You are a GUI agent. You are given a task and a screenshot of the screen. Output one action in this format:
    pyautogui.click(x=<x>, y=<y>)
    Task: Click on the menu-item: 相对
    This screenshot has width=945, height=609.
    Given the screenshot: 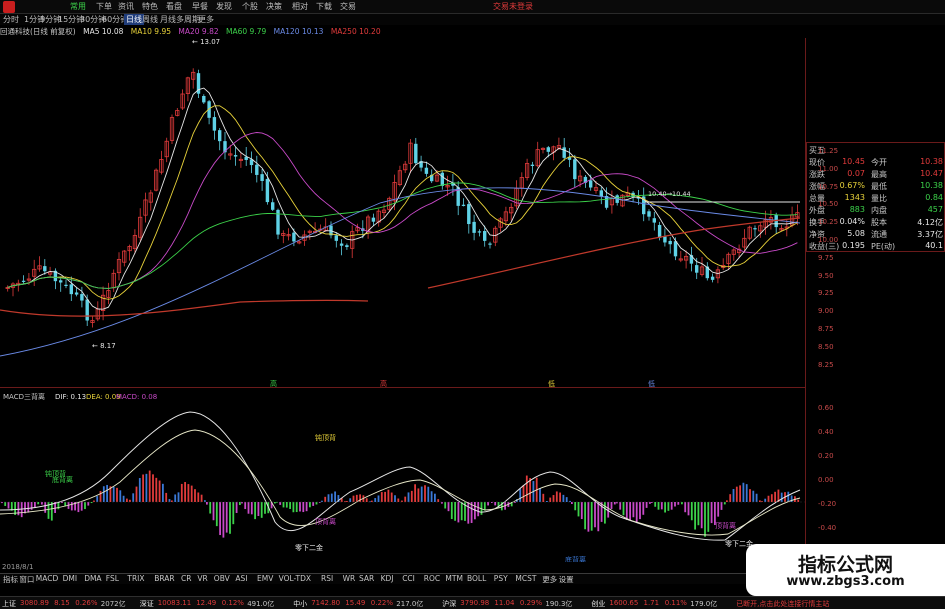 What is the action you would take?
    pyautogui.click(x=300, y=6)
    